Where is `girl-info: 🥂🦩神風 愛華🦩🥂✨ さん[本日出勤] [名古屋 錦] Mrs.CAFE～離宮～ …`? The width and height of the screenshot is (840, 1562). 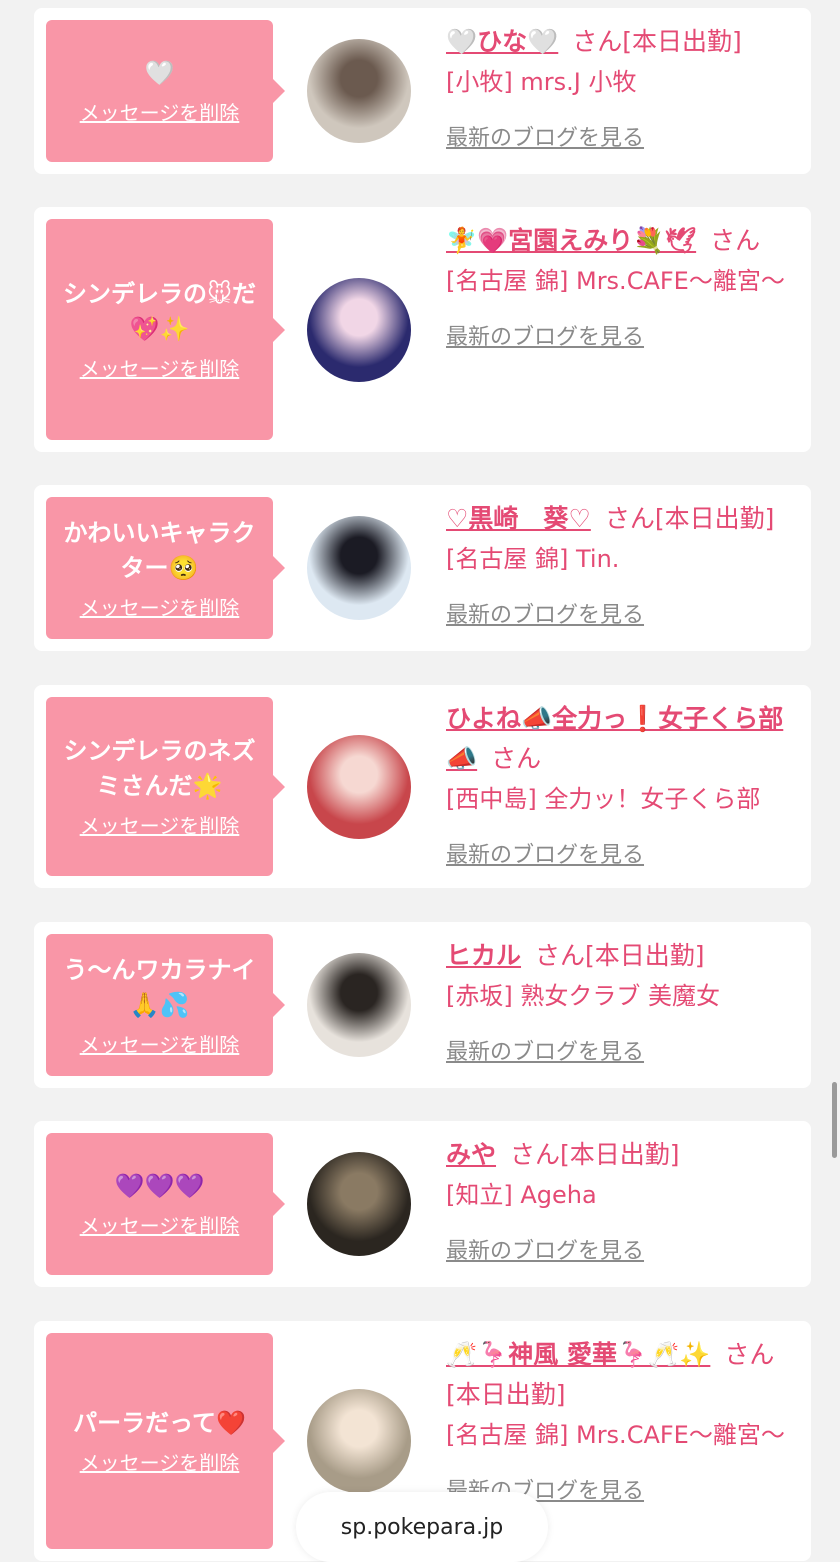
girl-info: 🥂🦩神風 愛華🦩🥂✨ さん[本日出勤] [名古屋 錦] Mrs.CAFE～離宮～ … is located at coordinates (622, 1420).